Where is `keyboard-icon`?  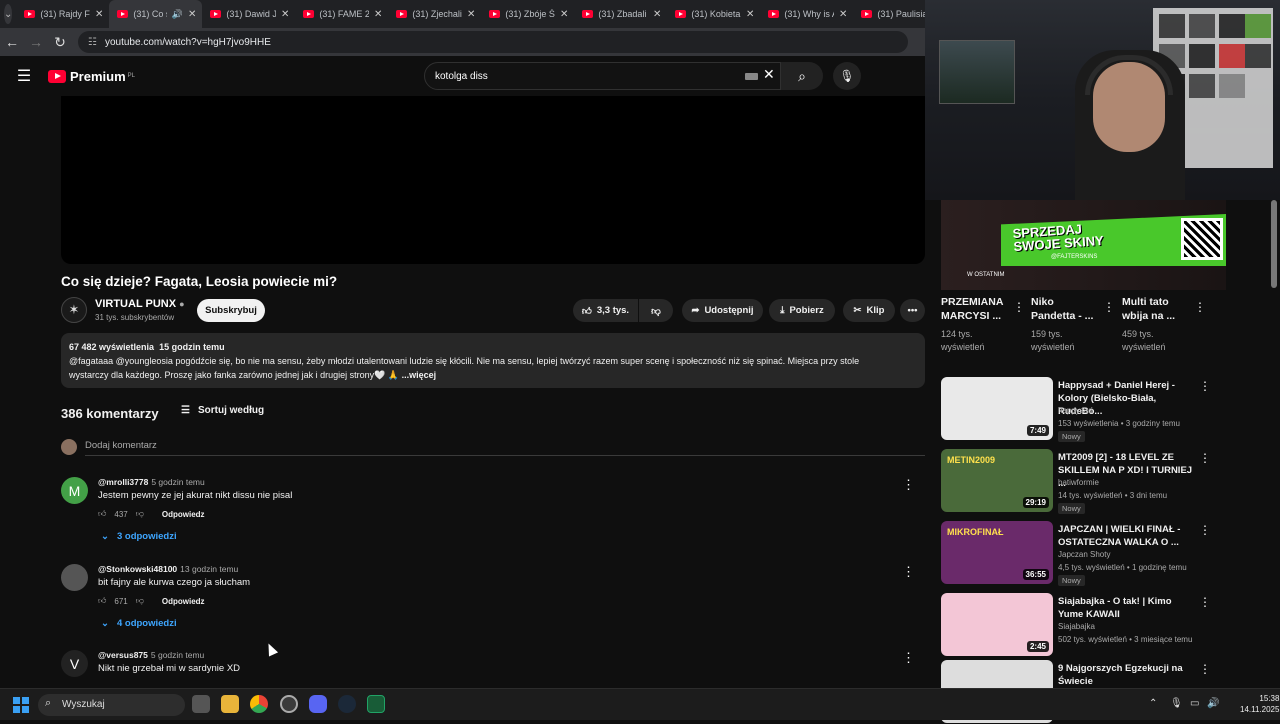
keyboard-icon is located at coordinates (751, 76).